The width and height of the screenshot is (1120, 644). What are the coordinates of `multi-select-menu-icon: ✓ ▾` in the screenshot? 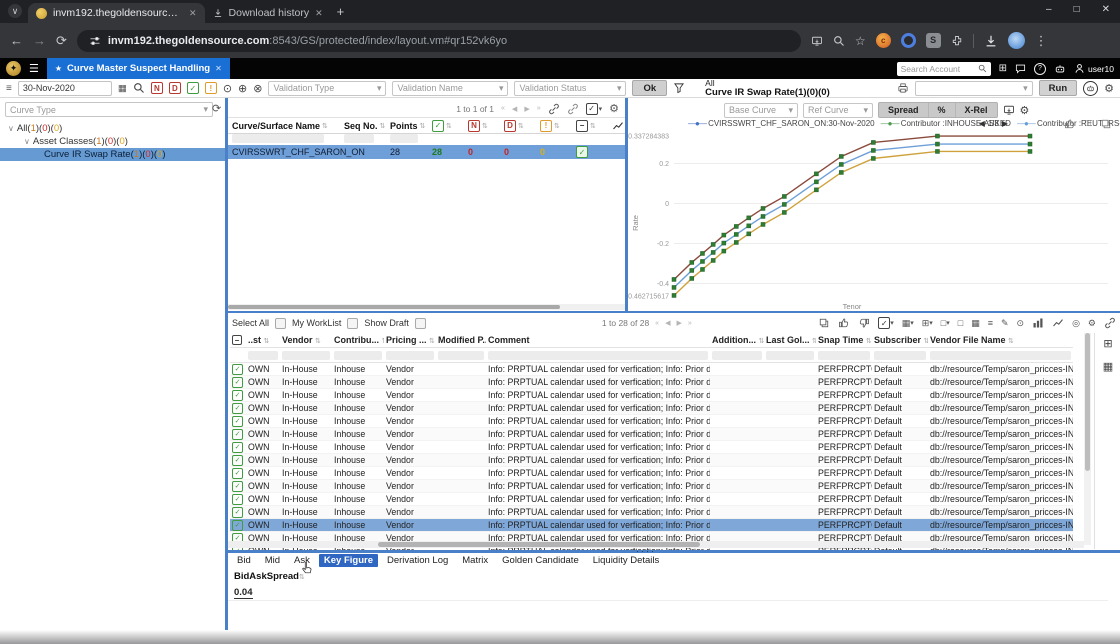 It's located at (593, 108).